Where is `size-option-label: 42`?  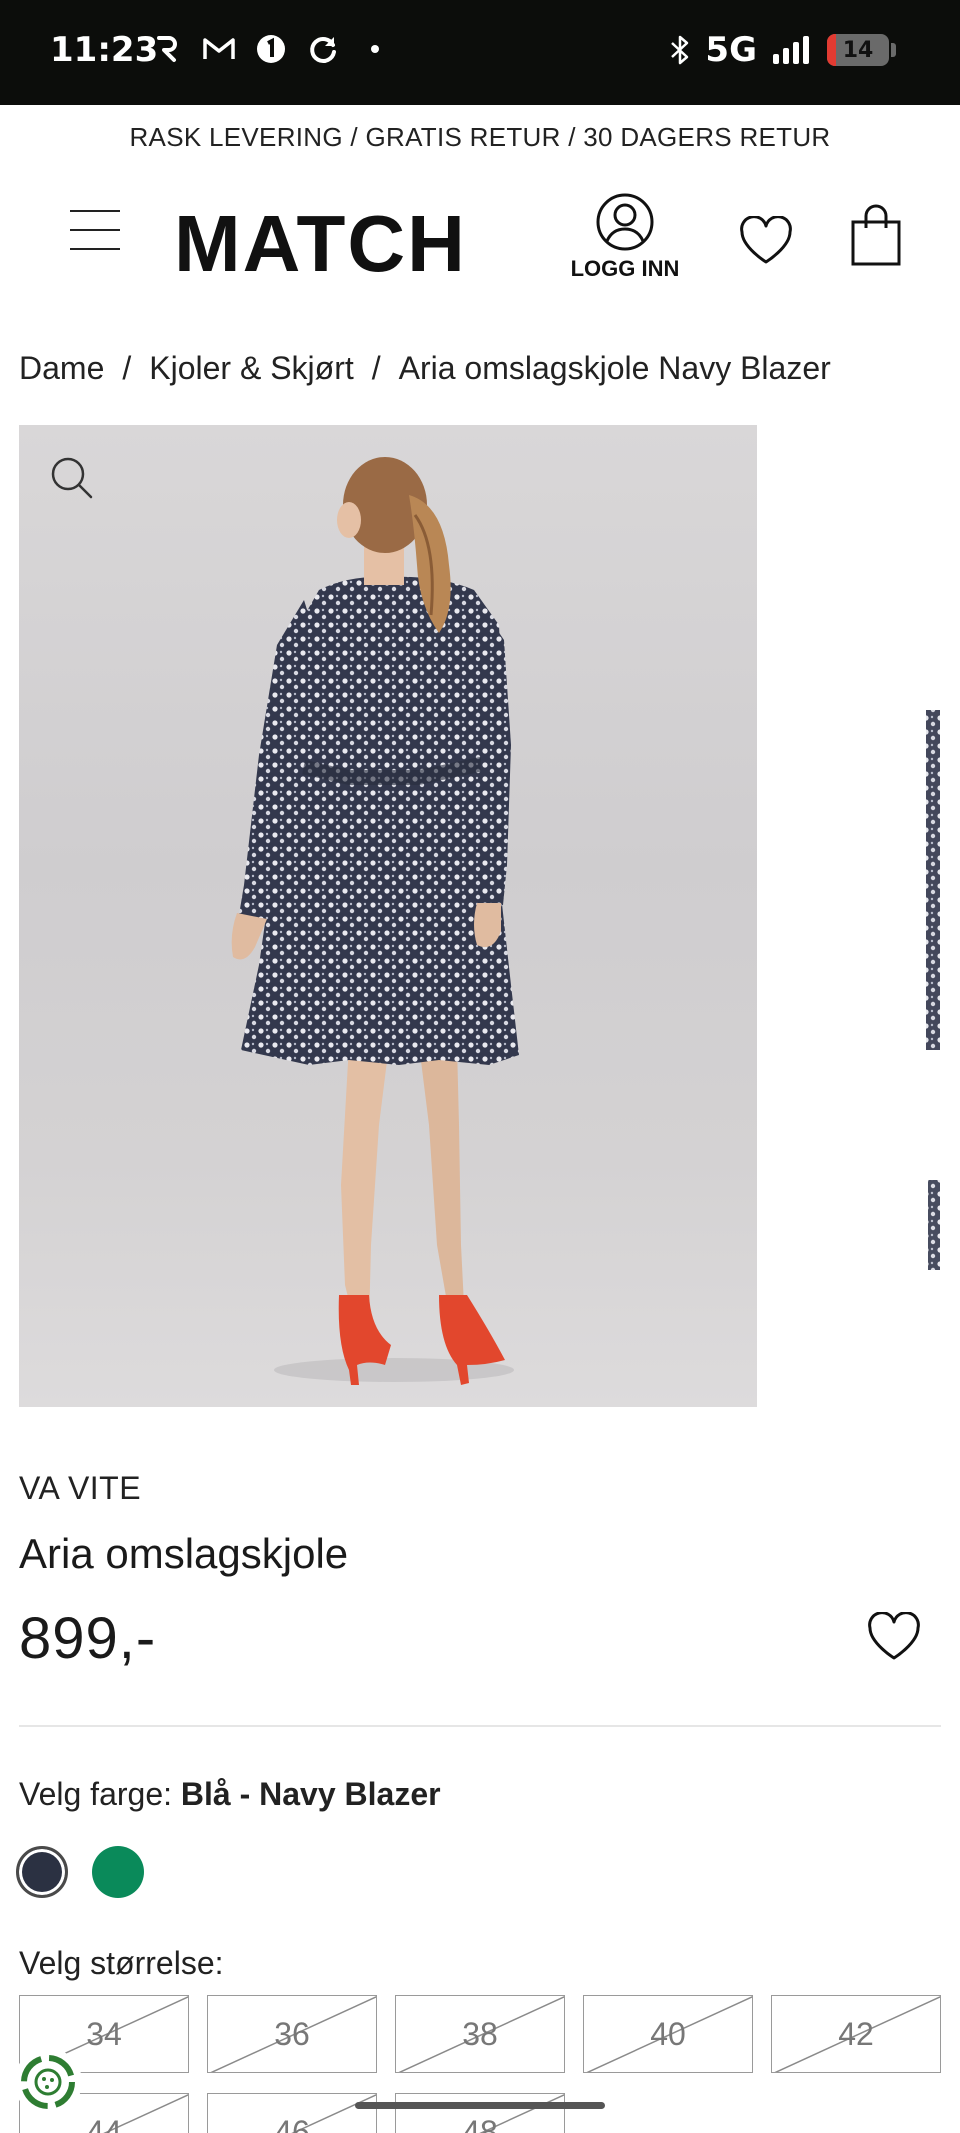
size-option-label: 42 is located at coordinates (856, 2033).